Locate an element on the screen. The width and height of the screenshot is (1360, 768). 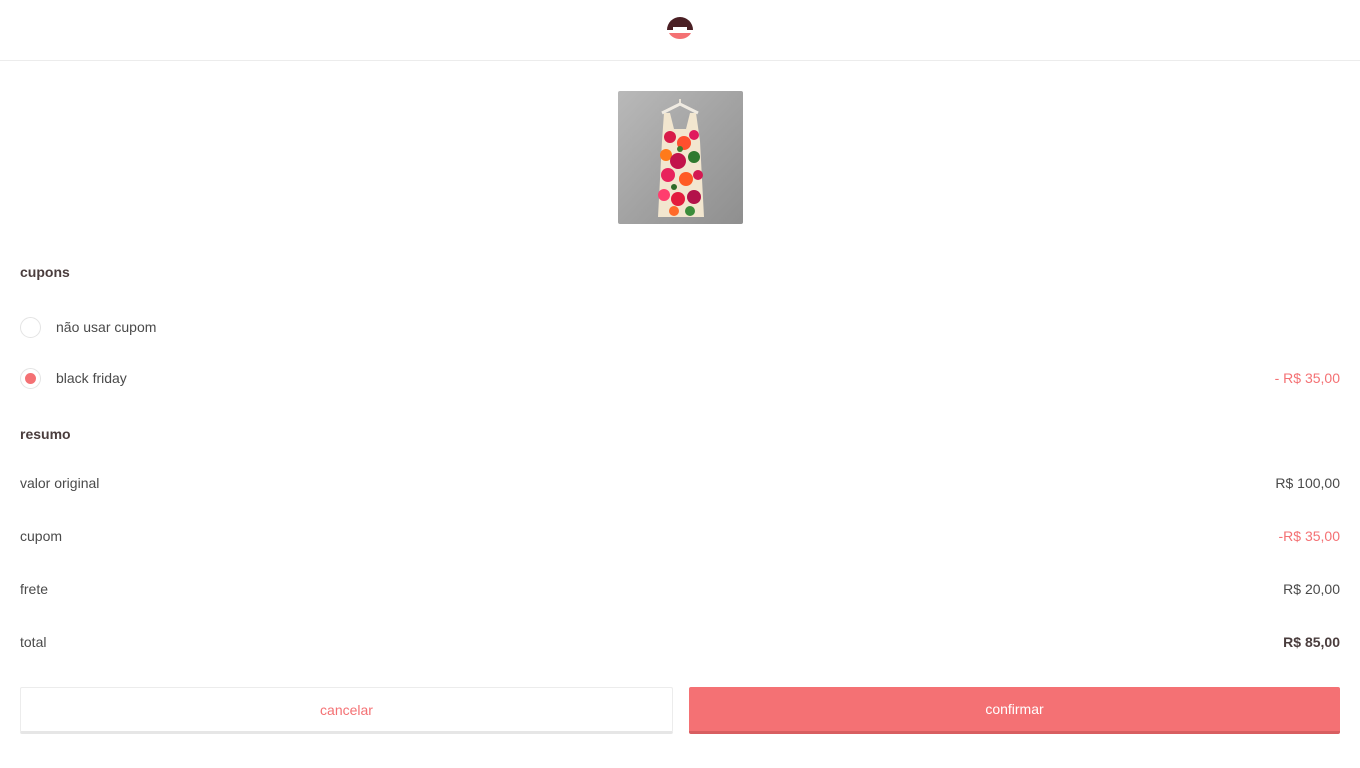
coupons-section-title: cupons is located at coordinates (45, 272).